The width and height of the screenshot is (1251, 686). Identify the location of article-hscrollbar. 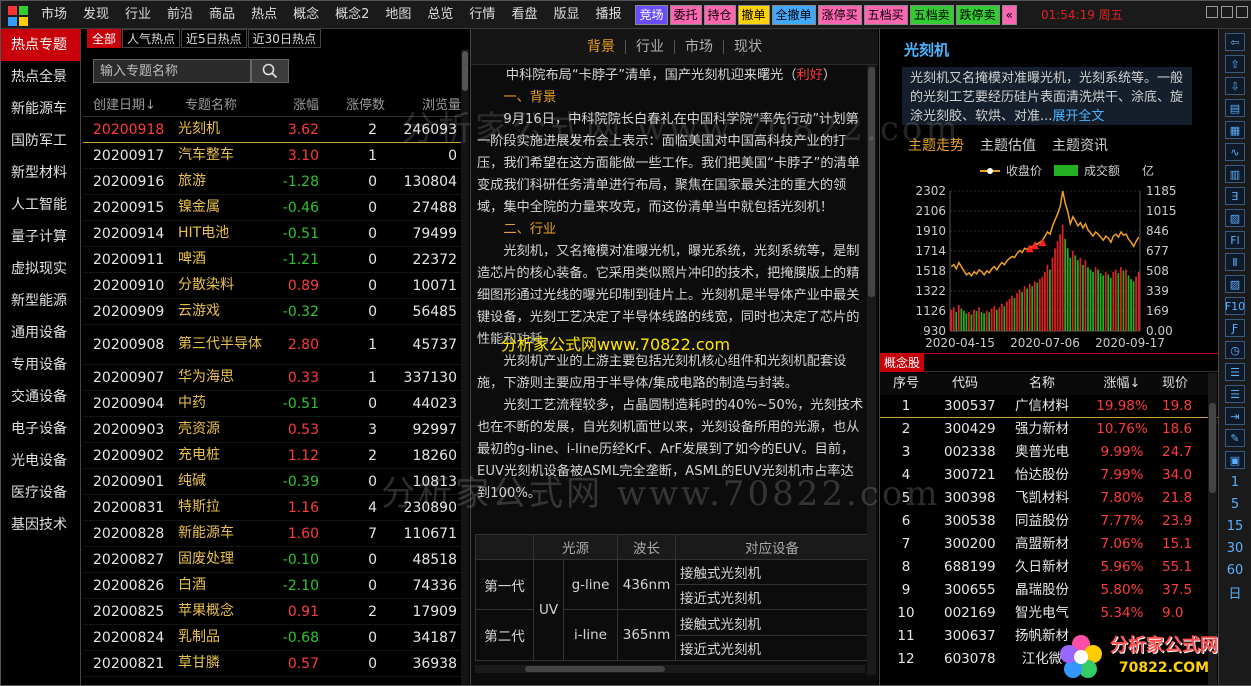
(670, 669).